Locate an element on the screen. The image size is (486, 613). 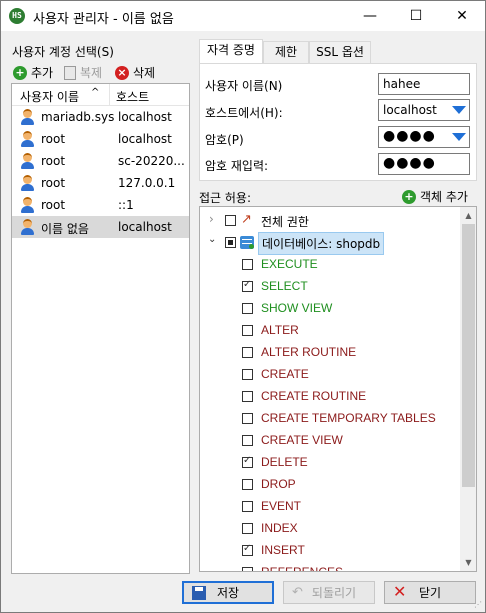
host-value: localhost is located at coordinates (410, 110).